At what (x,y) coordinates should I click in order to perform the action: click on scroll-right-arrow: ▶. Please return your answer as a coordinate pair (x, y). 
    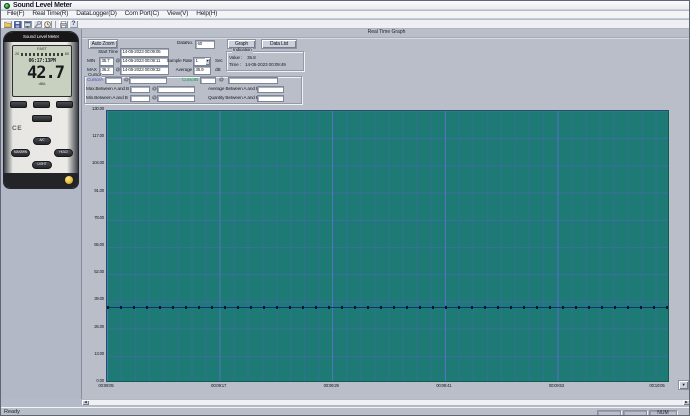
    Looking at the image, I should click on (686, 402).